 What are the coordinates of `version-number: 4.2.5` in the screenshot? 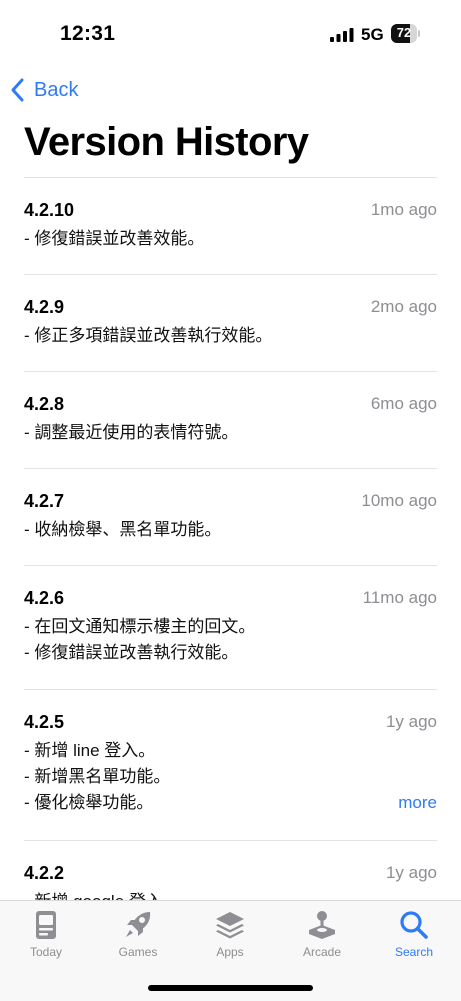 It's located at (44, 722).